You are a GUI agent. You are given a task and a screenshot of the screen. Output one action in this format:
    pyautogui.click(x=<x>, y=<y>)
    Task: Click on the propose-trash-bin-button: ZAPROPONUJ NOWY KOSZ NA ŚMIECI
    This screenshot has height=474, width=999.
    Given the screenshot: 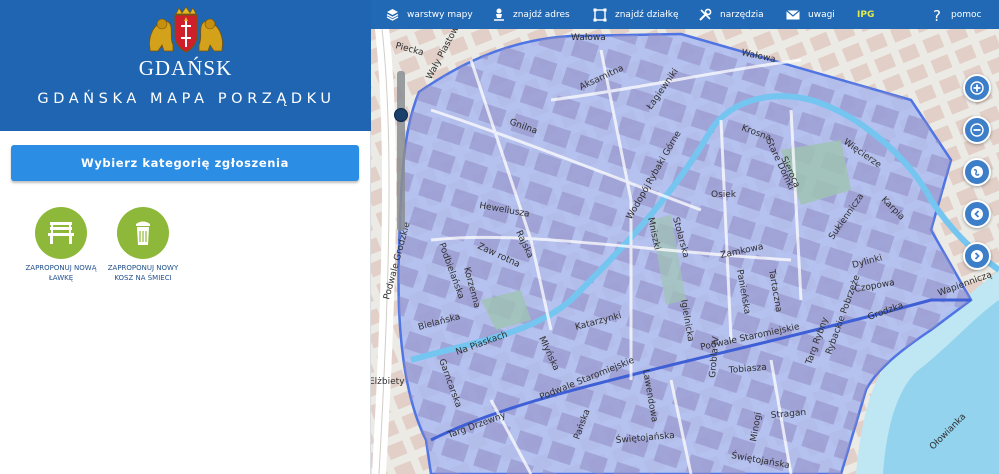 What is the action you would take?
    pyautogui.click(x=143, y=245)
    